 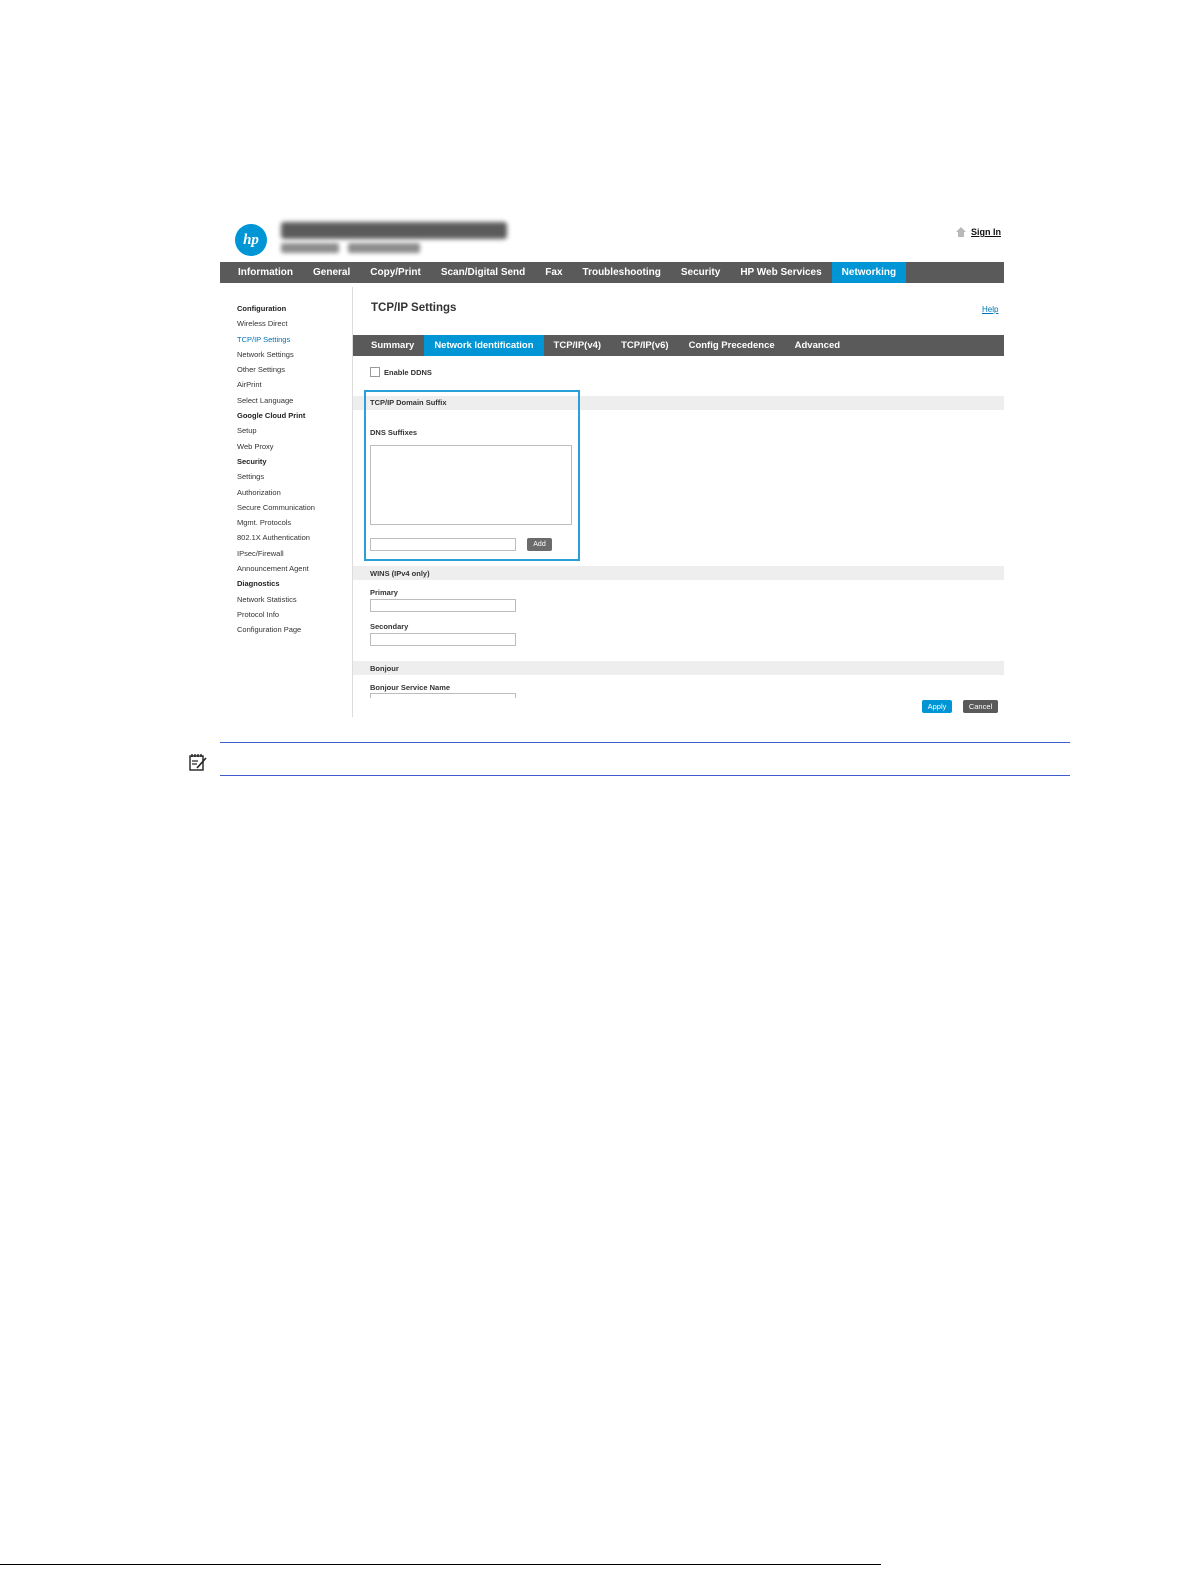 What do you see at coordinates (331, 272) in the screenshot?
I see `tab-general: General` at bounding box center [331, 272].